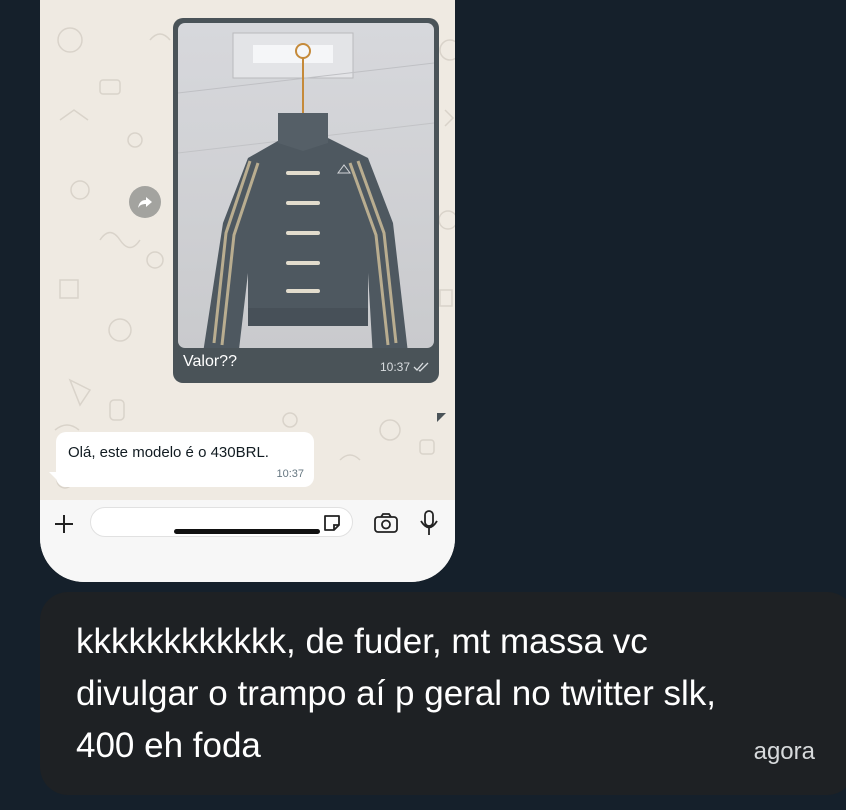 The image size is (846, 810). Describe the element at coordinates (784, 751) in the screenshot. I see `outer-message-time: agora` at that location.